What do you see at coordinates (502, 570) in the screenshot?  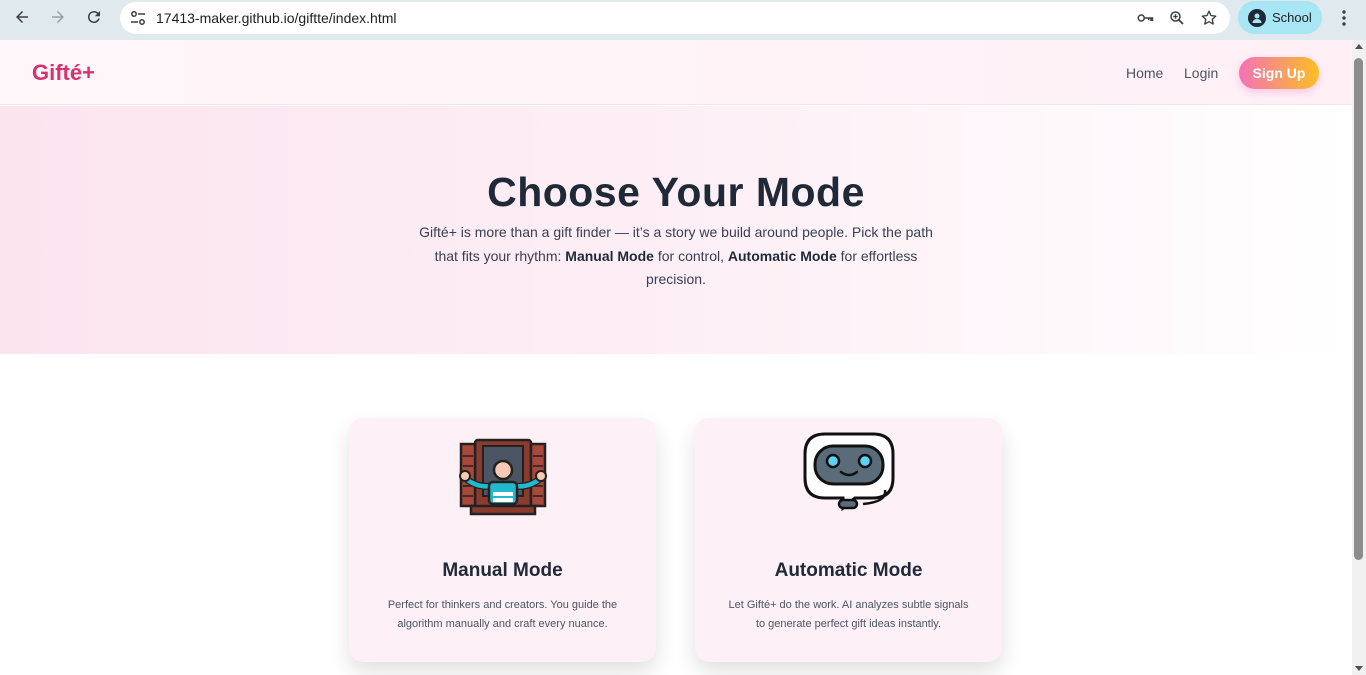 I see `manual-mode-title: Manual Mode` at bounding box center [502, 570].